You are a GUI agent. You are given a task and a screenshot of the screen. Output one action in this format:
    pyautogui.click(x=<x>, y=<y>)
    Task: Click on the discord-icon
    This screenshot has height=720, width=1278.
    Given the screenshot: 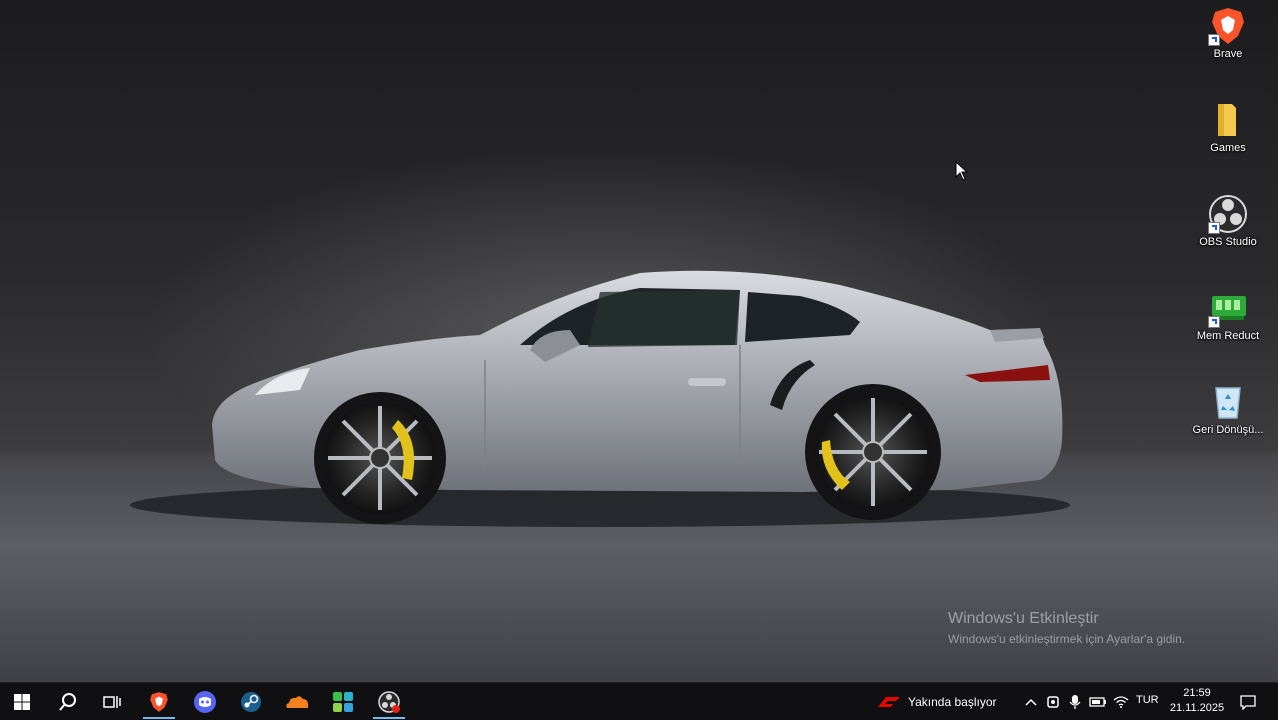 What is the action you would take?
    pyautogui.click(x=205, y=701)
    